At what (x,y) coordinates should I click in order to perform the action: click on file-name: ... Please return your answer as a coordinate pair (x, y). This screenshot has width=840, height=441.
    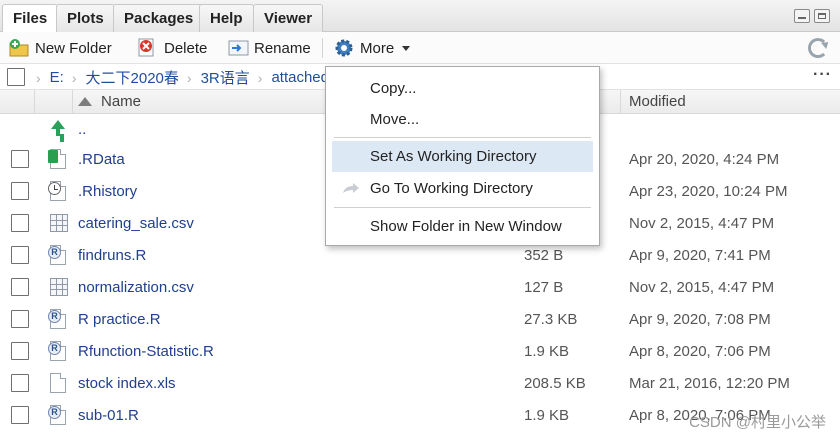
    Looking at the image, I should click on (82, 129).